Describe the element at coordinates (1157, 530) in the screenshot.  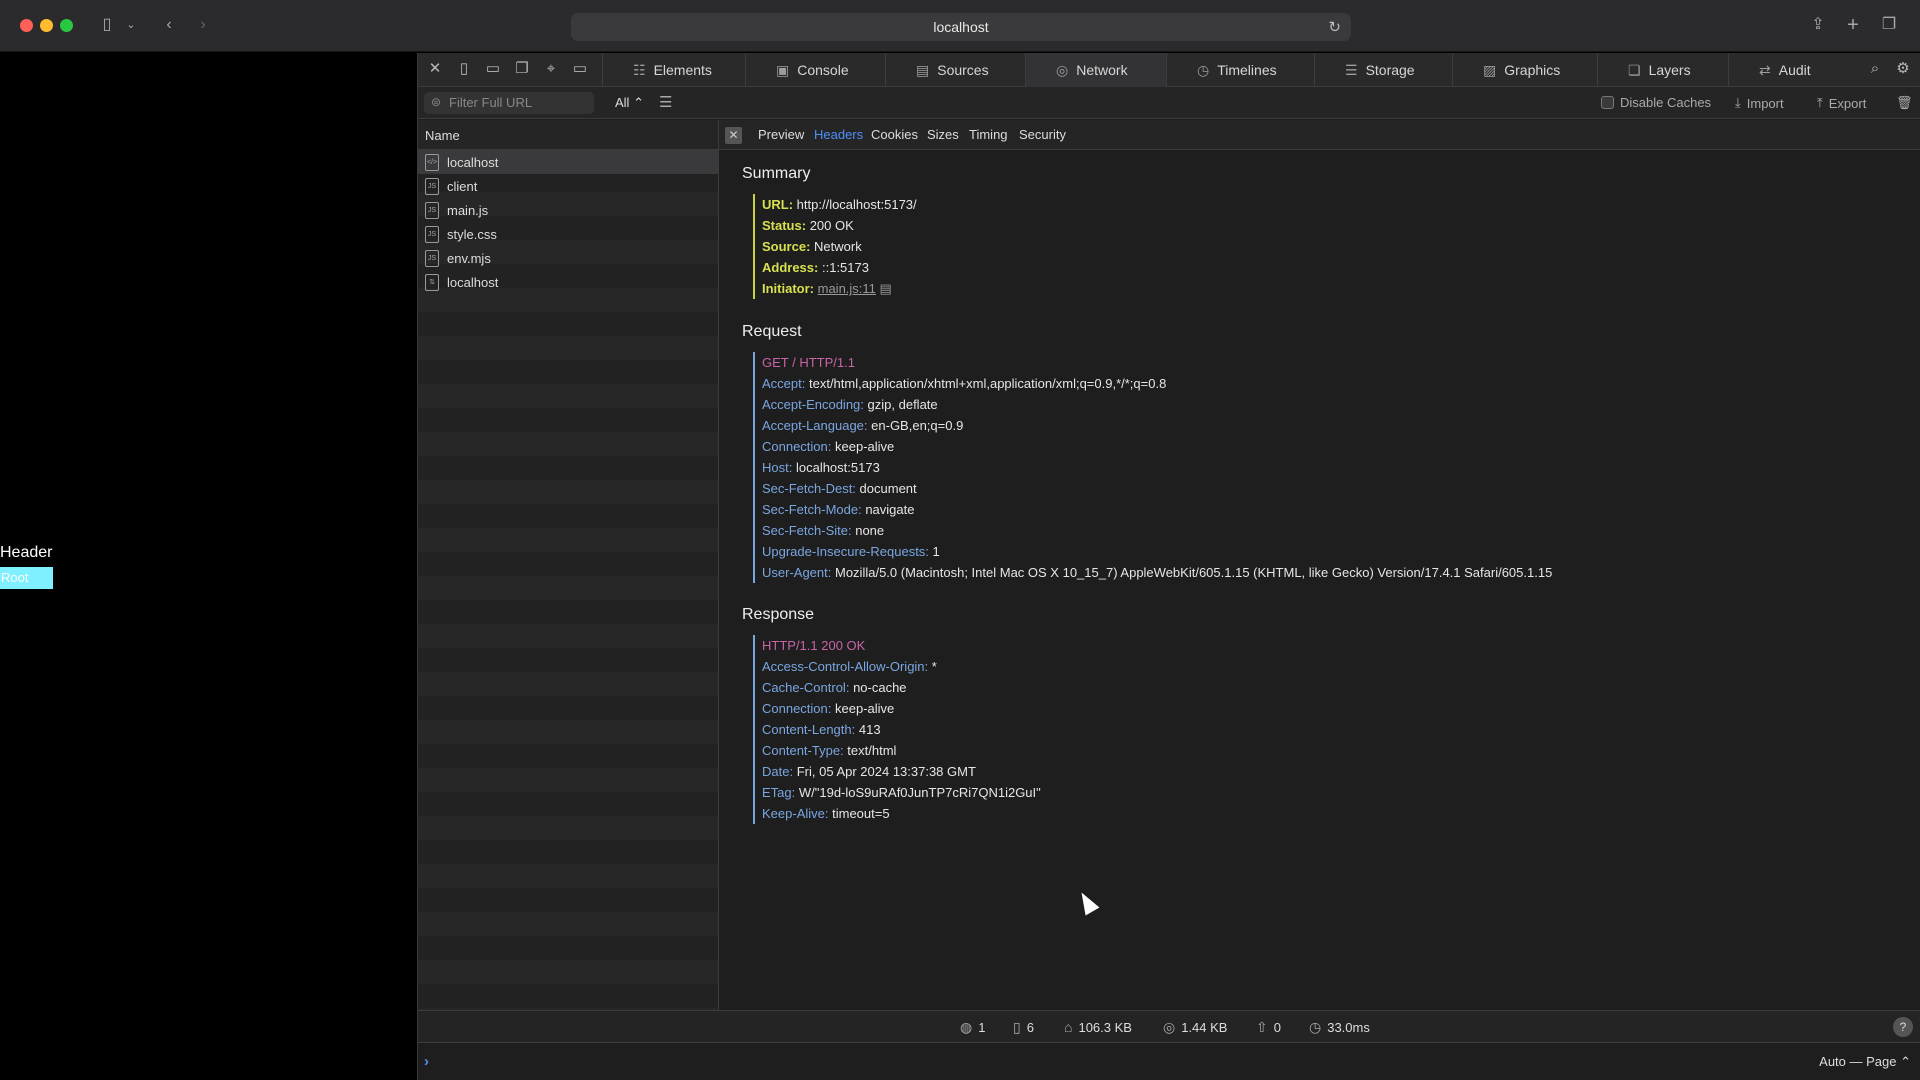
I see `header-row: Sec-Fetch-Site: none` at that location.